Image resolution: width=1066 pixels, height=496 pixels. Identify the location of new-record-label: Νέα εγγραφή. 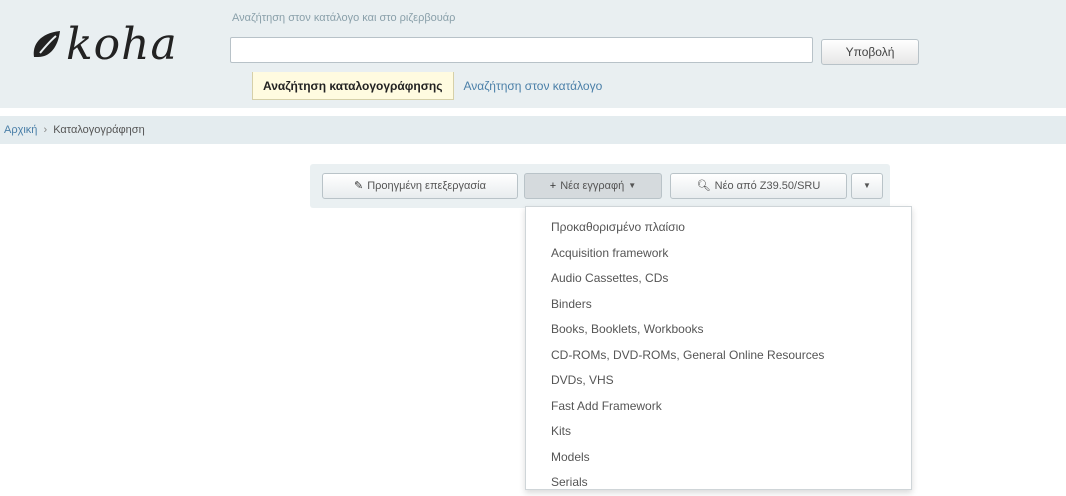
(592, 186).